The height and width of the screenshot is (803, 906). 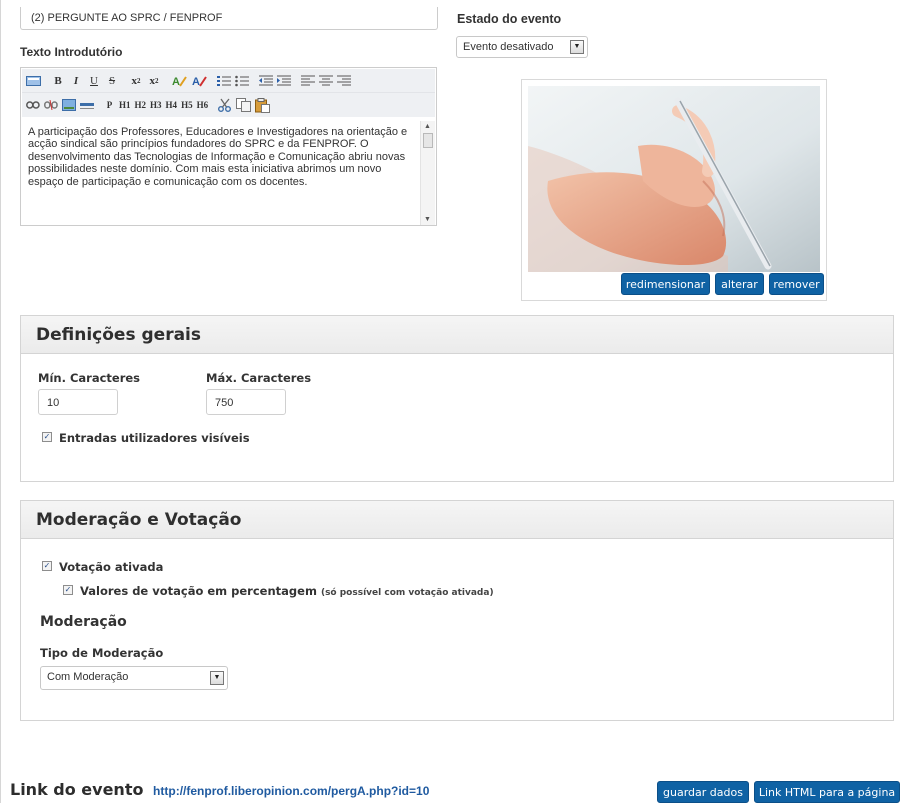 I want to click on moderation-title: Moderação e Votação, so click(x=457, y=520).